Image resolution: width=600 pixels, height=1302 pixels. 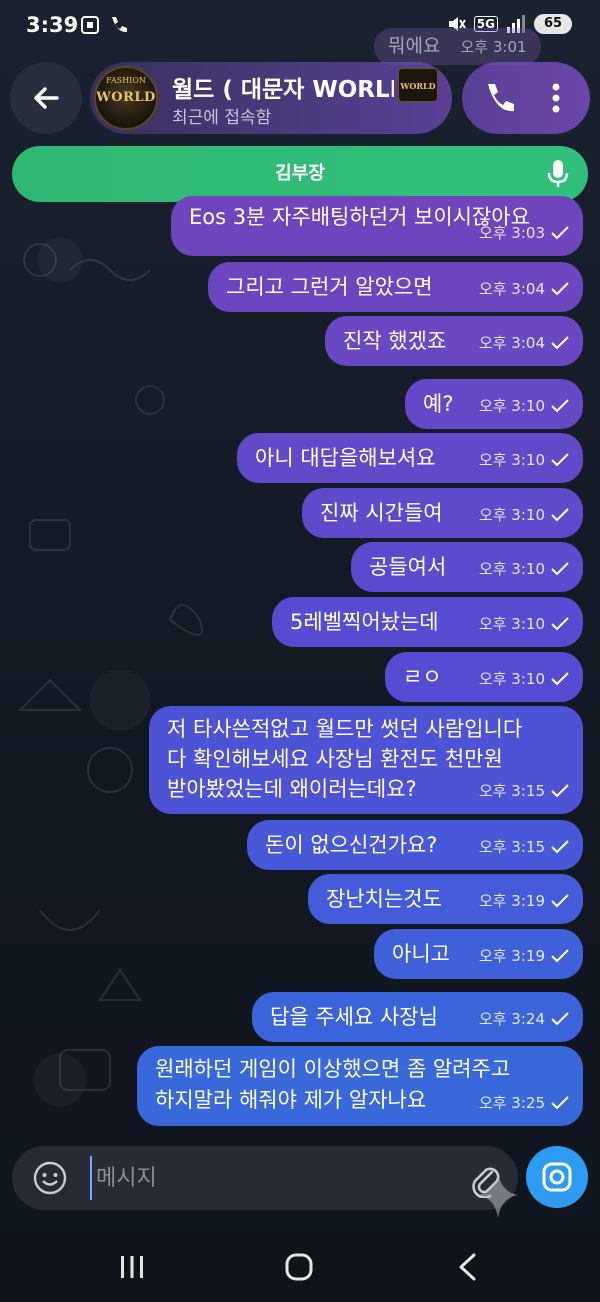 I want to click on message-bubble: 답을 주세요 사장님 오후 3:24, so click(x=417, y=1017).